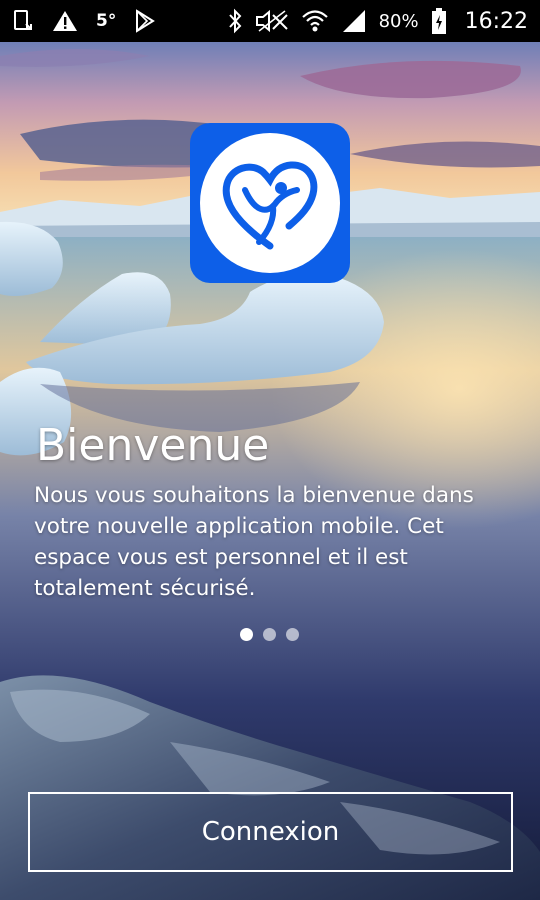 Image resolution: width=540 pixels, height=900 pixels. Describe the element at coordinates (315, 21) in the screenshot. I see `wifi-icon` at that location.